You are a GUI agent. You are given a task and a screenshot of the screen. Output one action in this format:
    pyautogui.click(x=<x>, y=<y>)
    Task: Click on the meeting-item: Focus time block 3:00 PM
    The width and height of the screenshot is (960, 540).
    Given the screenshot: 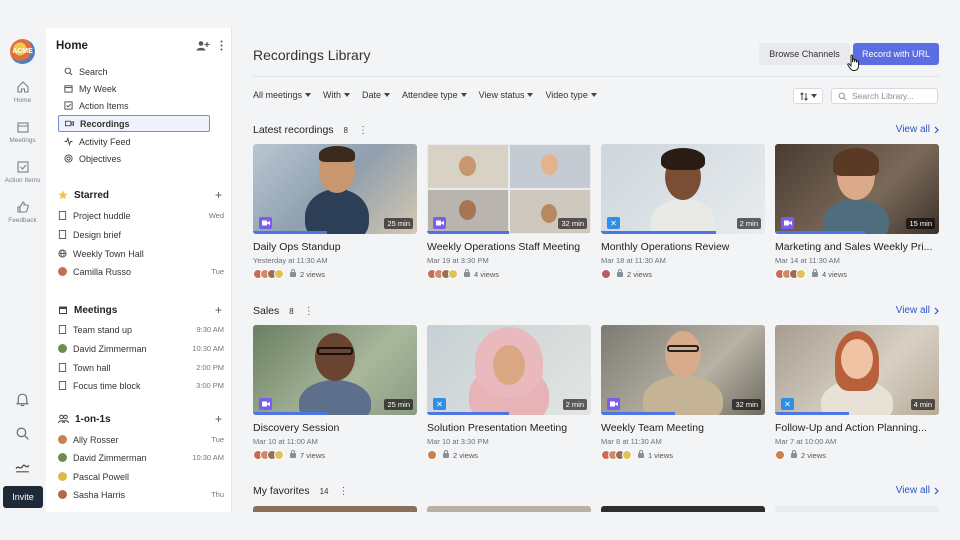 What is the action you would take?
    pyautogui.click(x=141, y=385)
    